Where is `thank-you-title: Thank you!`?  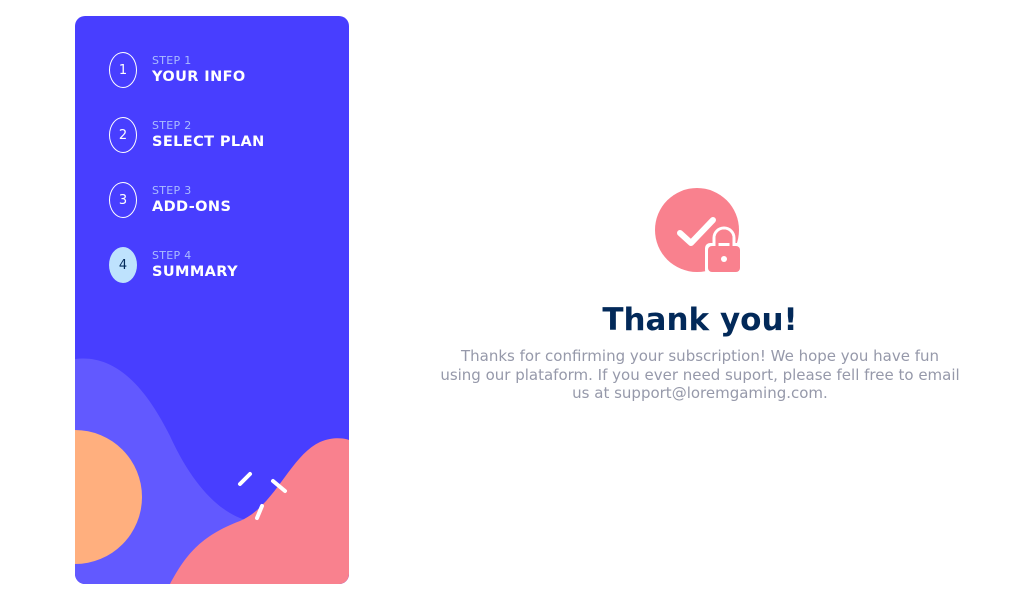
thank-you-title: Thank you! is located at coordinates (700, 320).